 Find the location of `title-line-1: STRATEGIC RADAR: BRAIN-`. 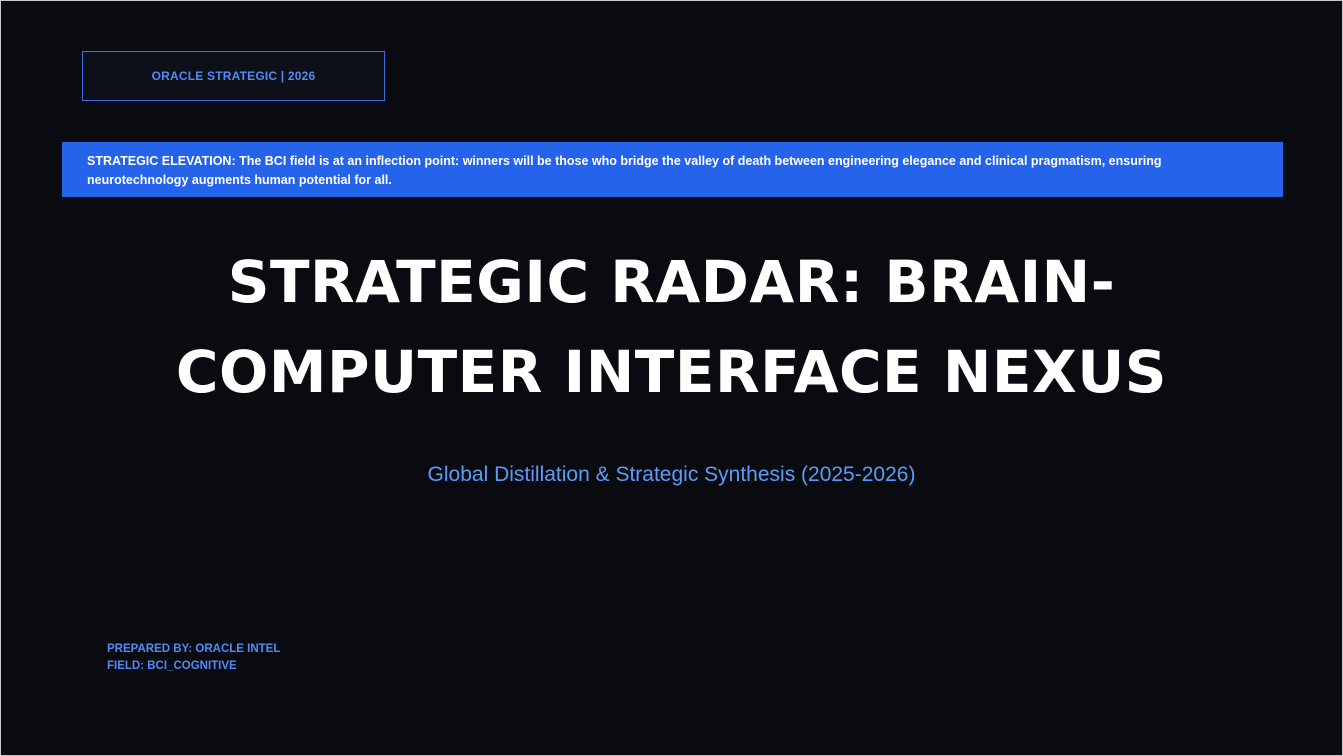

title-line-1: STRATEGIC RADAR: BRAIN- is located at coordinates (671, 282).